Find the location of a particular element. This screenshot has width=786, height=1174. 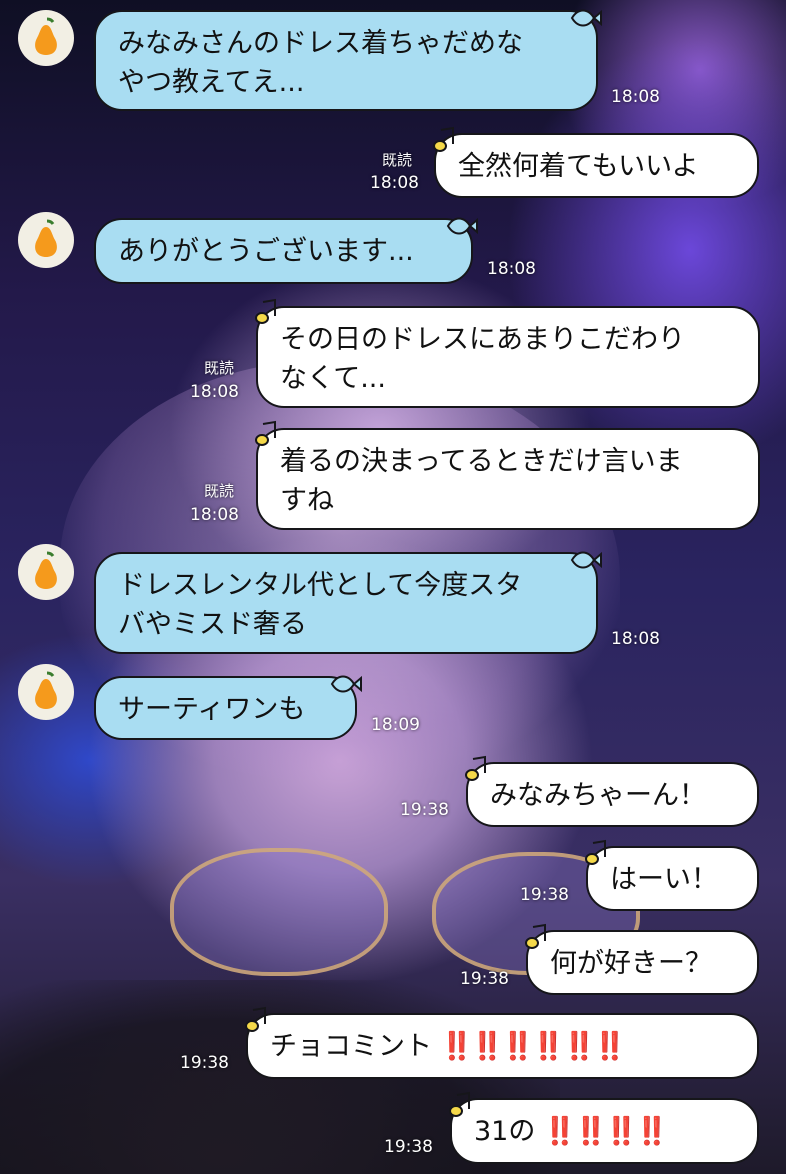

message-bubble-outgoing: はーい！ is located at coordinates (672, 878).